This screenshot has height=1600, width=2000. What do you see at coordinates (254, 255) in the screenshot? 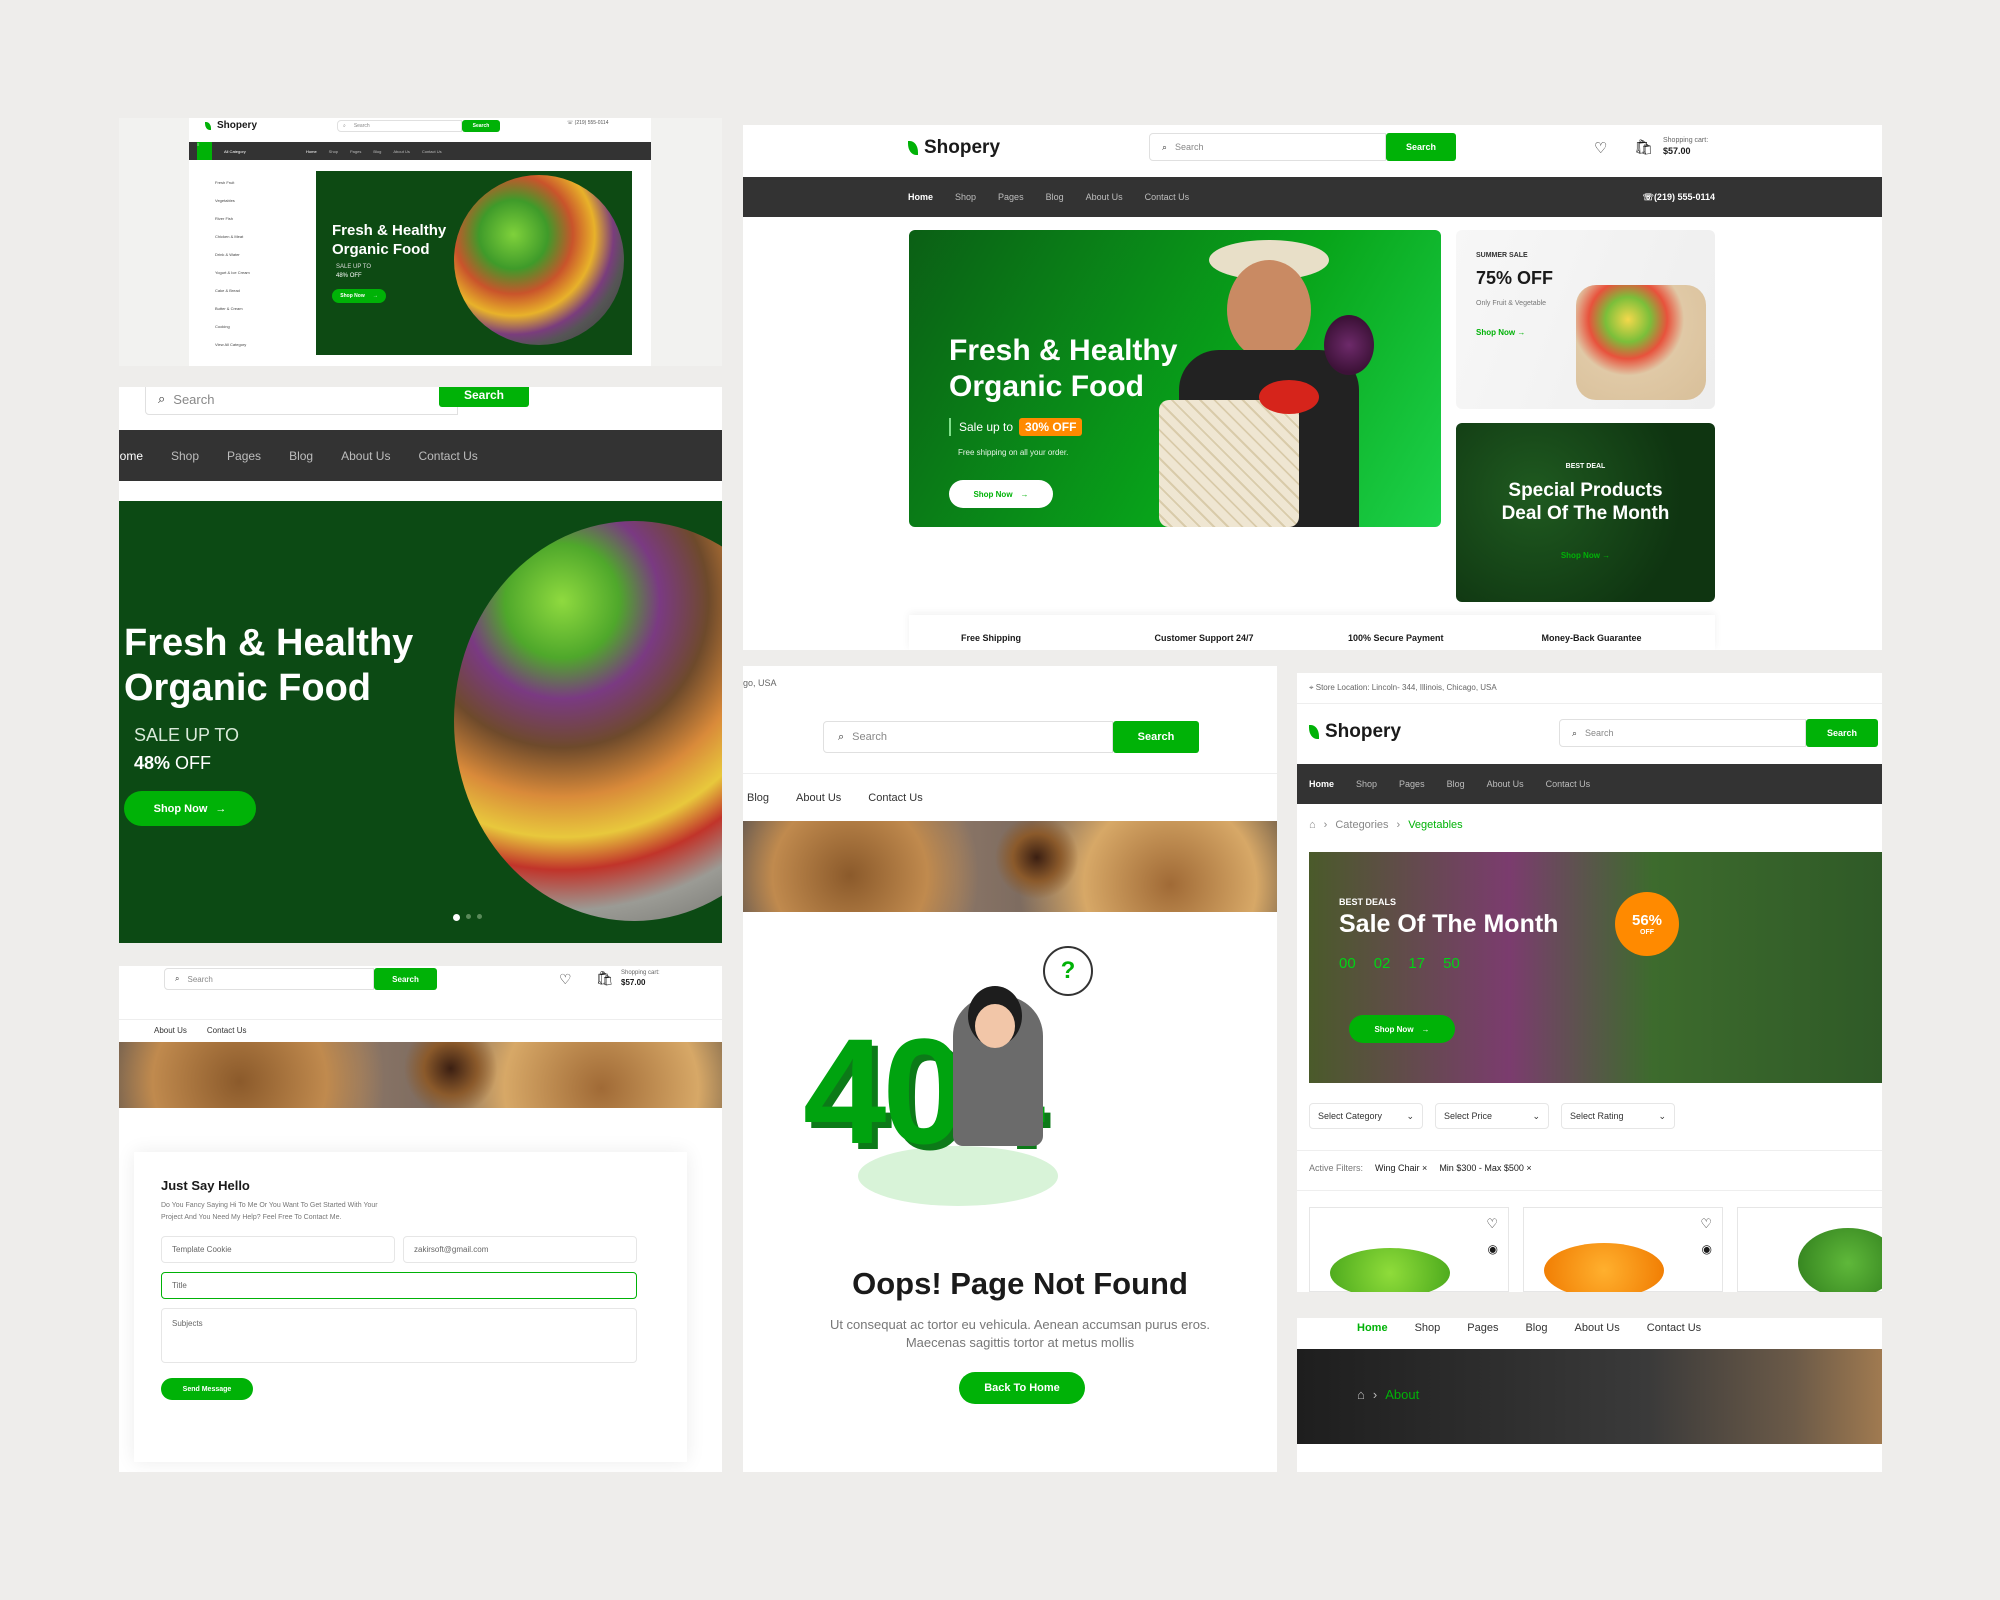
I see `sidebar-item: Drink & Water` at bounding box center [254, 255].